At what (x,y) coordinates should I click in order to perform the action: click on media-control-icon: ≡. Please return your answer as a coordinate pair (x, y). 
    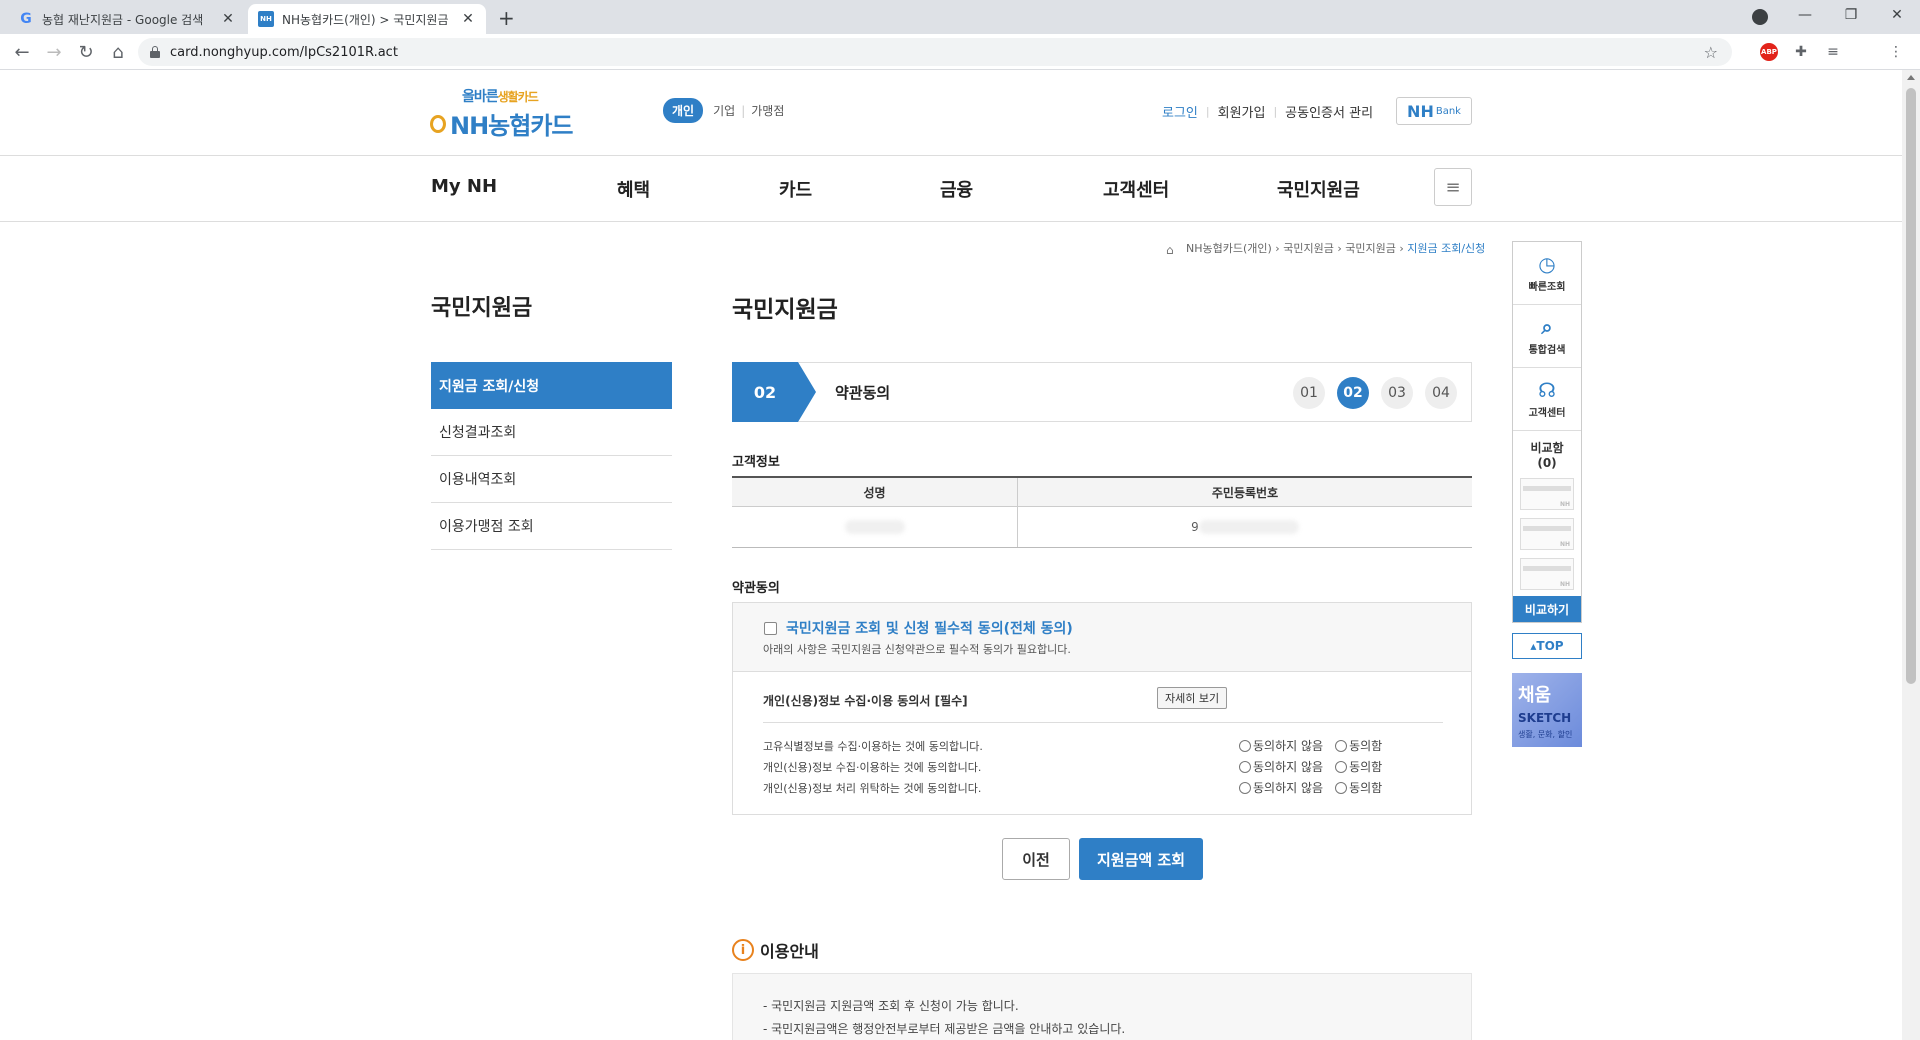
    Looking at the image, I should click on (1833, 52).